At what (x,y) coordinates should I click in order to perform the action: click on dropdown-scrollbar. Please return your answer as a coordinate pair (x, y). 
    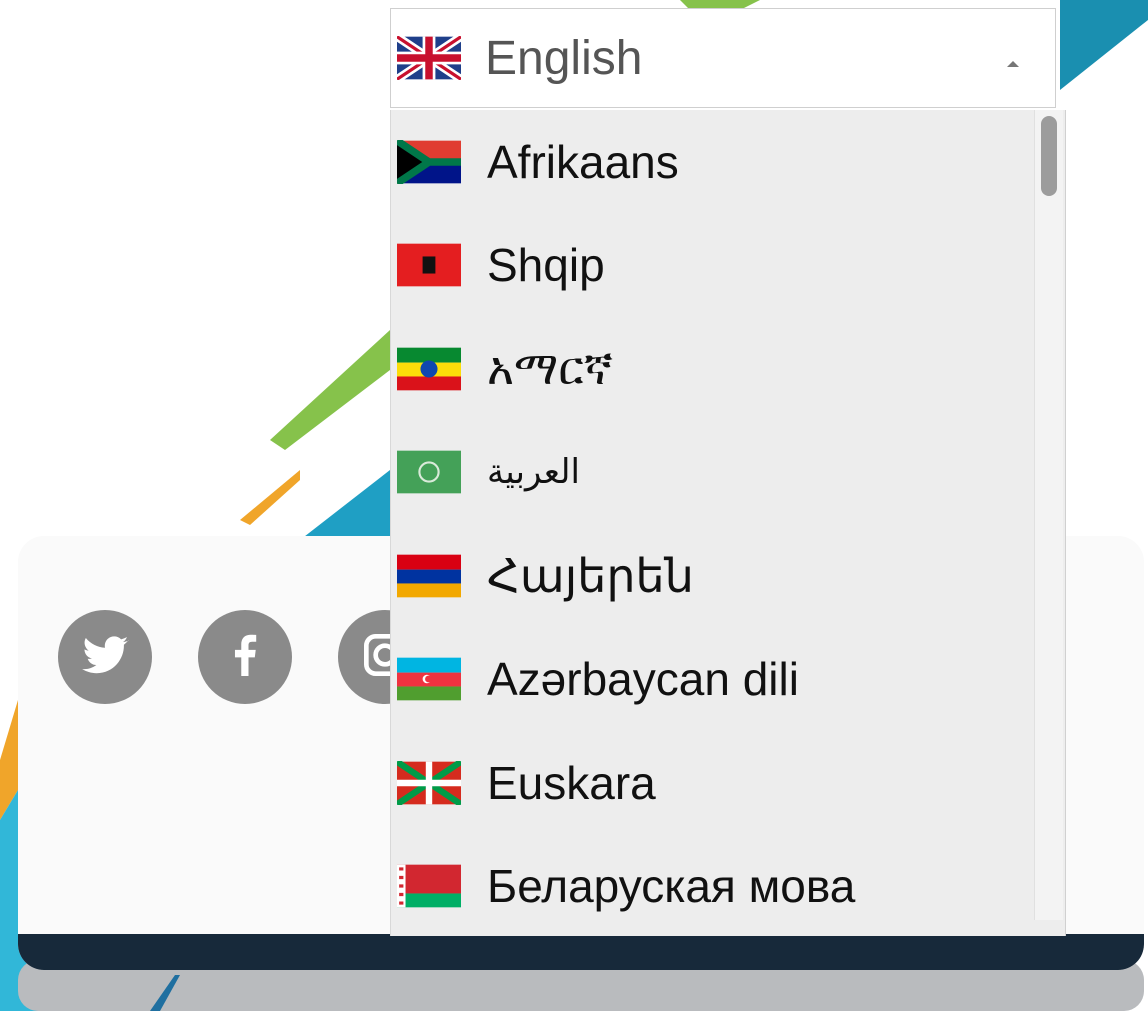
    Looking at the image, I should click on (1048, 515).